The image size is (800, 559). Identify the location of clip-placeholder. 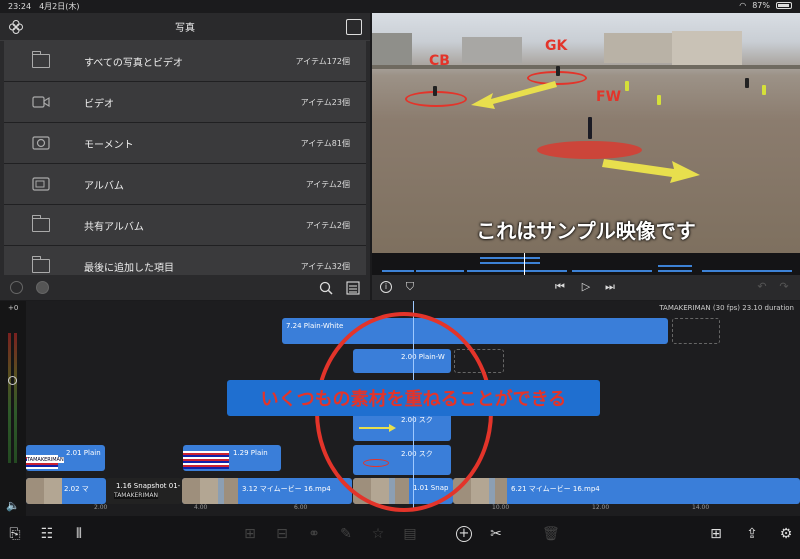
(696, 331).